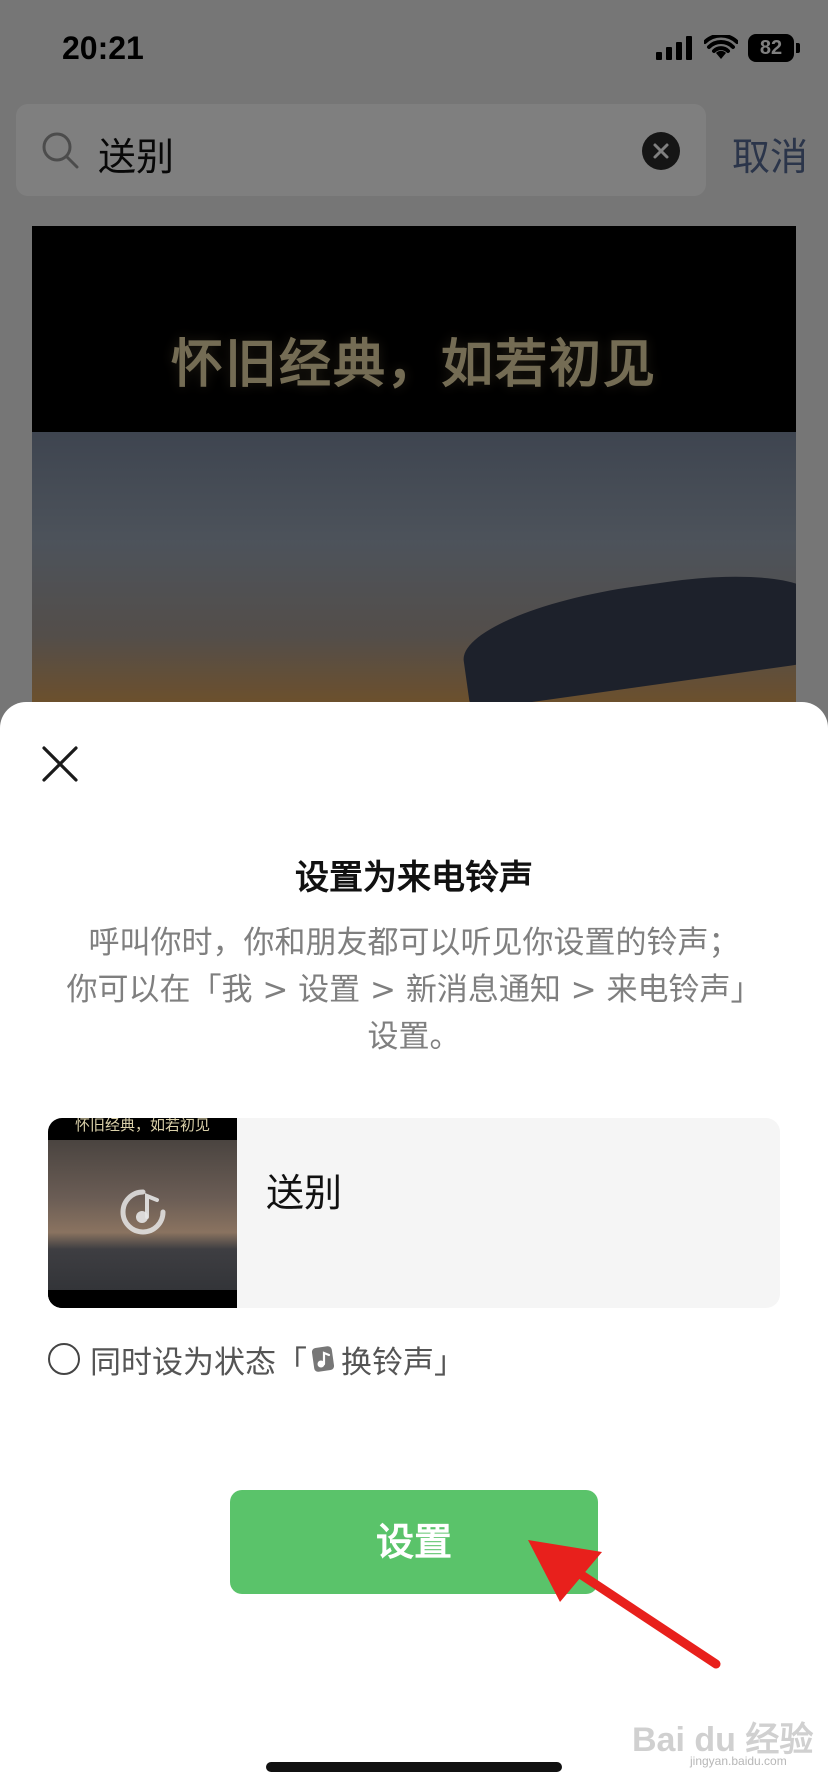 Image resolution: width=828 pixels, height=1792 pixels. I want to click on home-indicator, so click(414, 1767).